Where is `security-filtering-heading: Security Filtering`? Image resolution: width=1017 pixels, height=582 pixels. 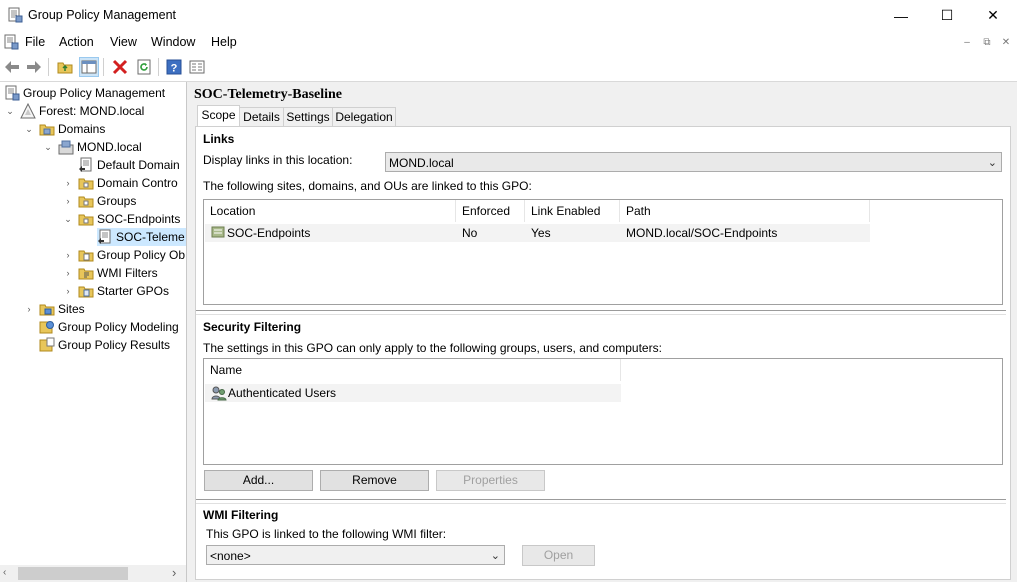
security-filtering-heading: Security Filtering is located at coordinates (252, 327).